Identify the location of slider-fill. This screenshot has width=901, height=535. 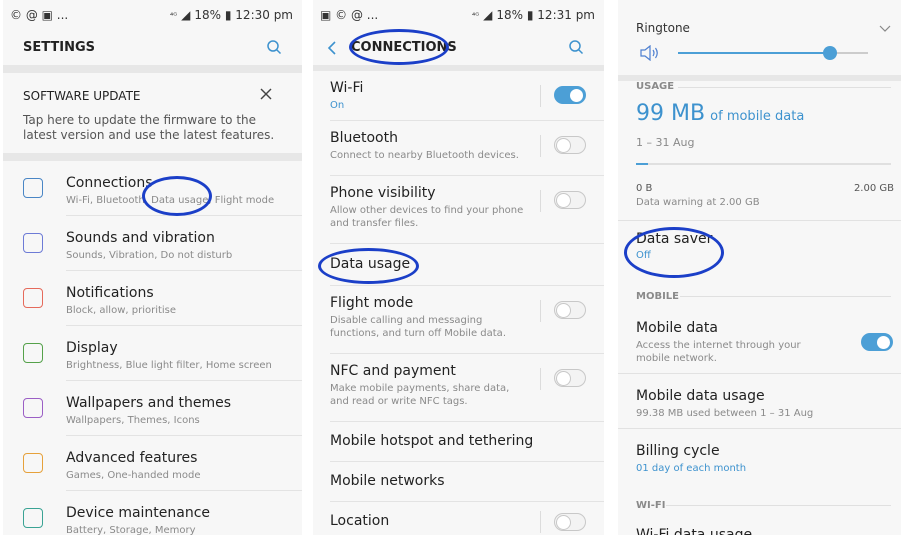
(754, 53).